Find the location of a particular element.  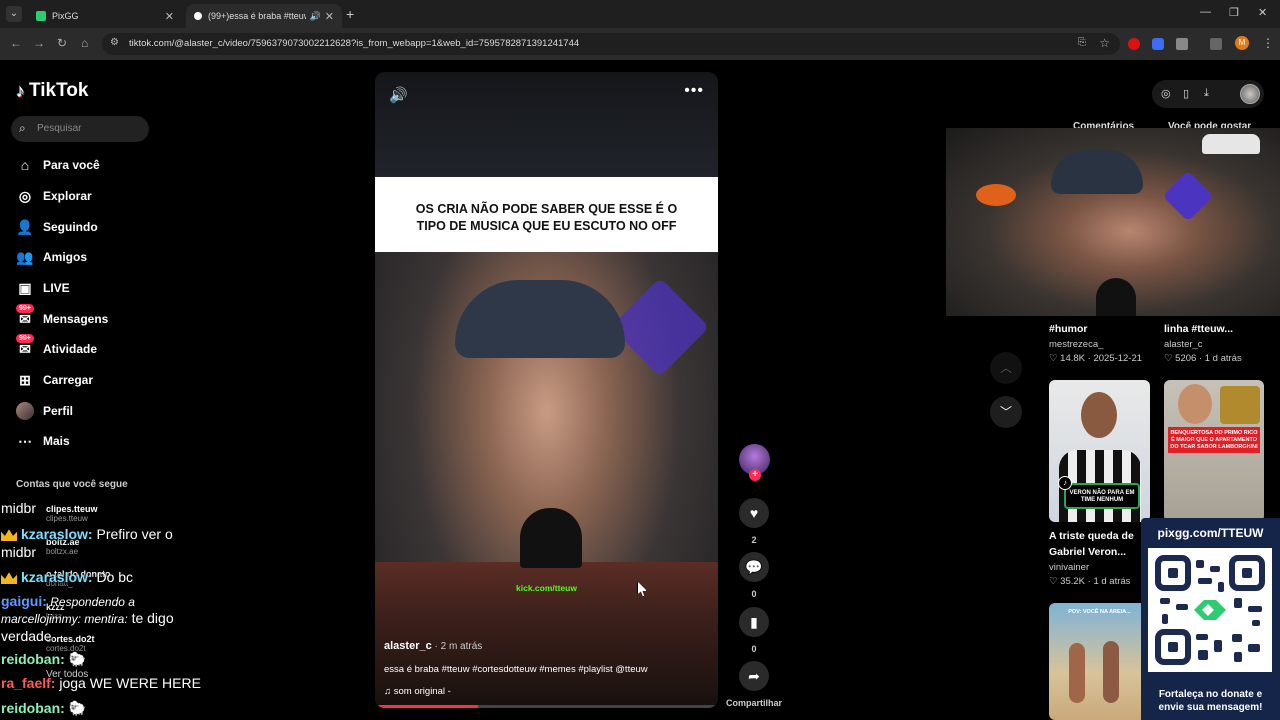

forward-icon: → is located at coordinates (39, 43).